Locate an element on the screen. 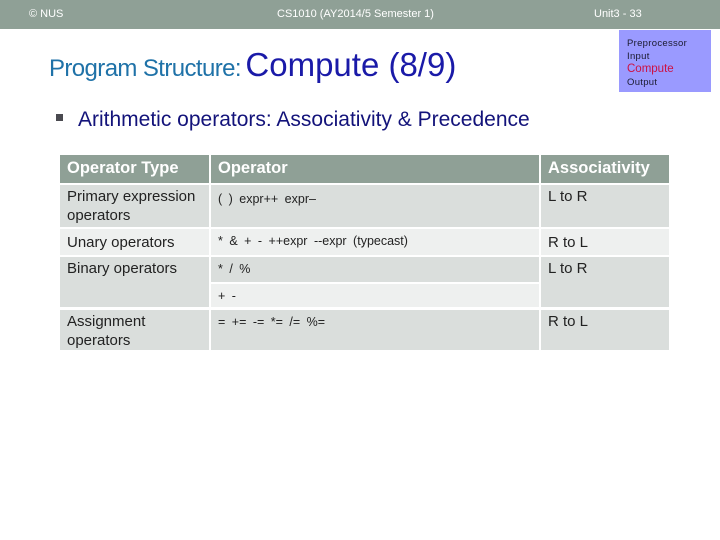 The width and height of the screenshot is (720, 540). slide-number: Unit3 - 33 is located at coordinates (618, 14).